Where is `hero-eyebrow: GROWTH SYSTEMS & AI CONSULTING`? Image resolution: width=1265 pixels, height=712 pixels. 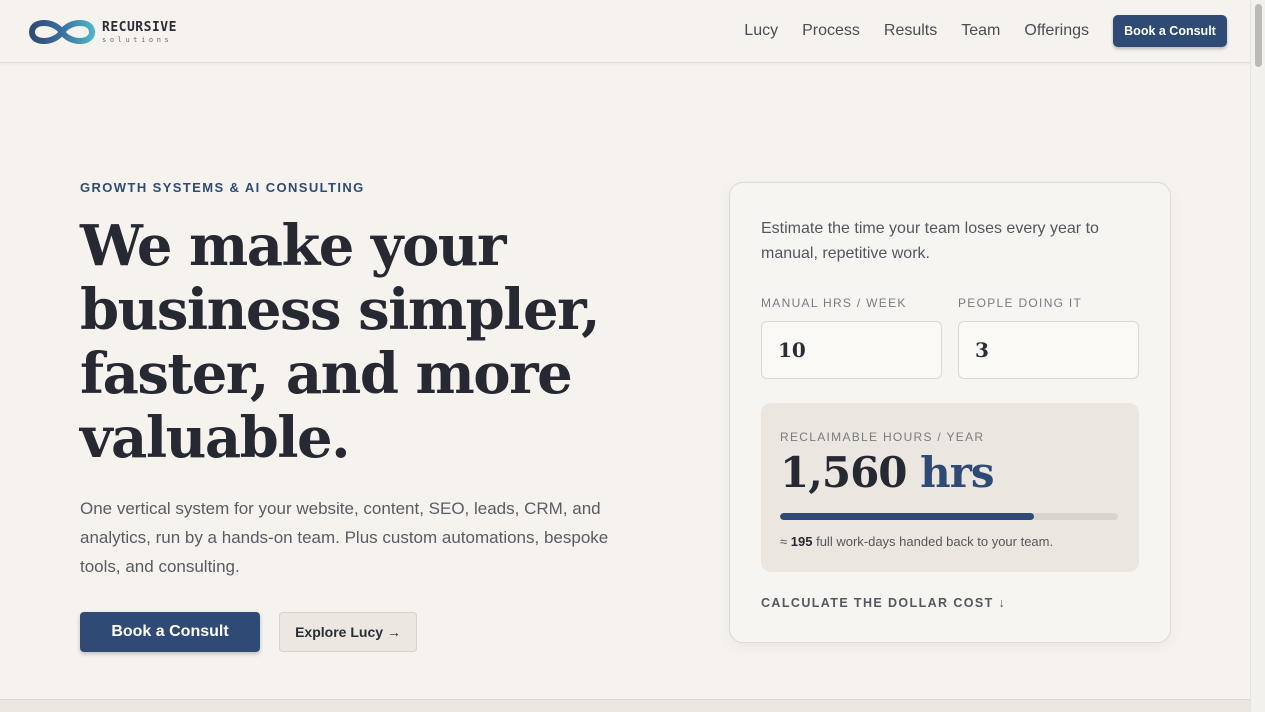
hero-eyebrow: GROWTH SYSTEMS & AI CONSULTING is located at coordinates (222, 187).